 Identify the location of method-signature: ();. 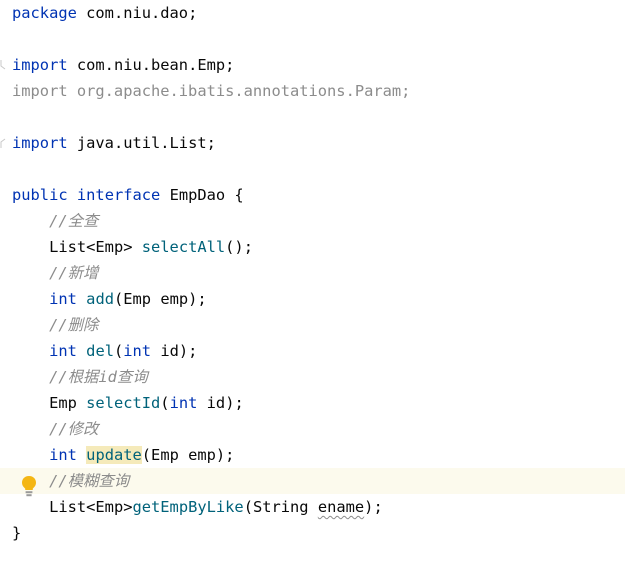
(239, 247).